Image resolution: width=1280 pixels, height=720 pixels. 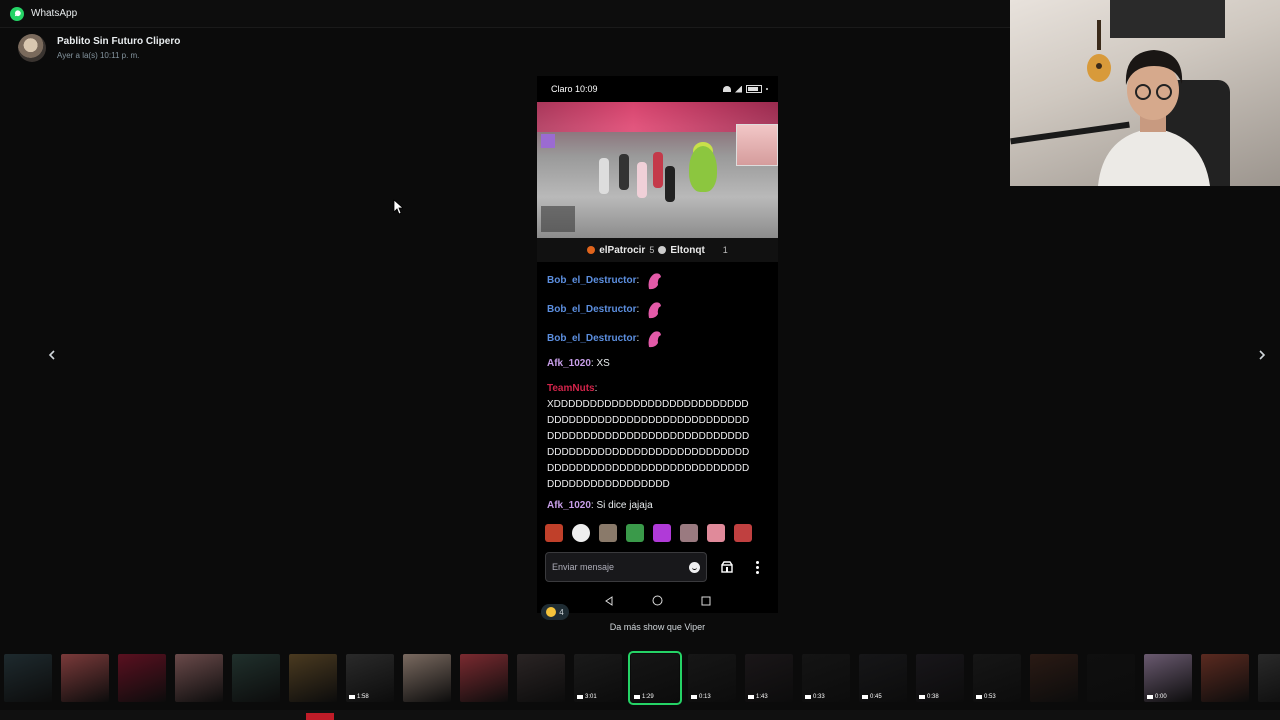 I want to click on streamer-image, so click(x=1154, y=118).